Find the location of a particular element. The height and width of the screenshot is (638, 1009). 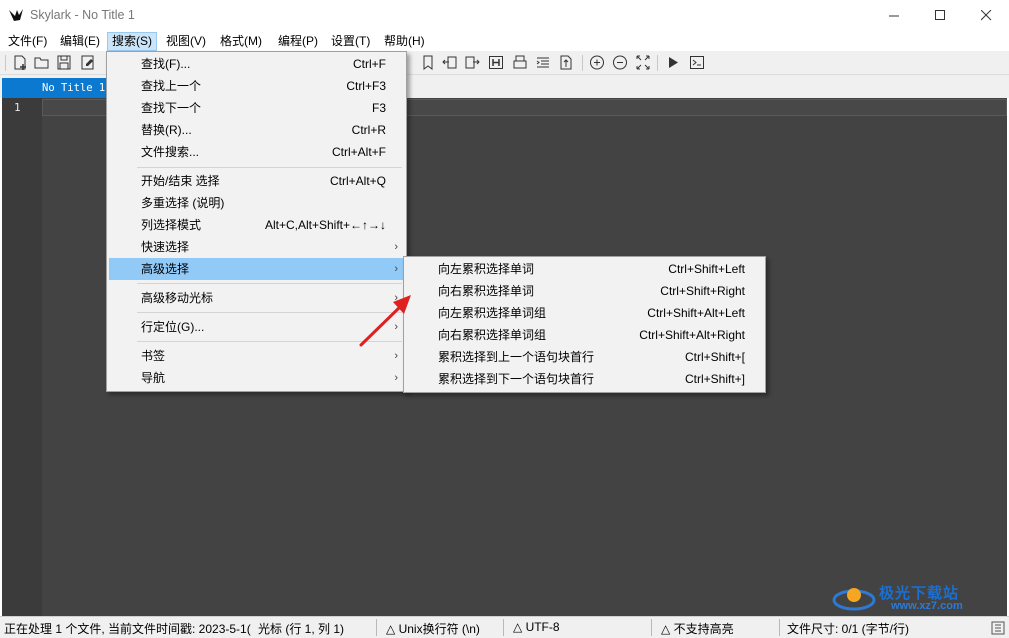

header-icon is located at coordinates (496, 62).